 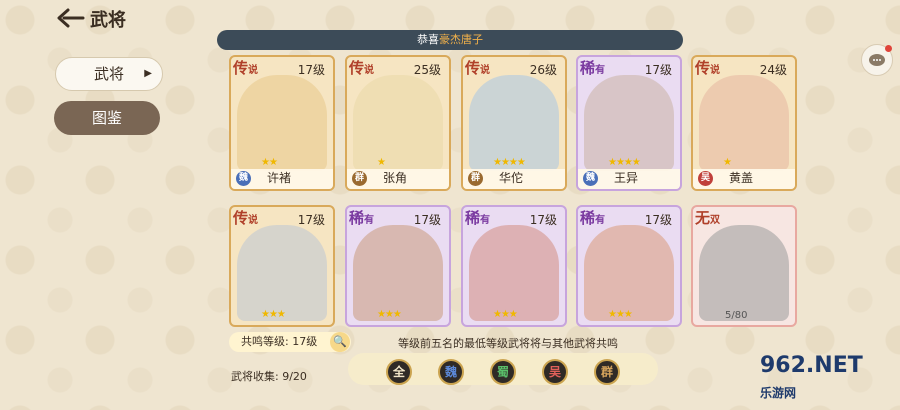 What do you see at coordinates (543, 70) in the screenshot?
I see `level-label: 26级` at bounding box center [543, 70].